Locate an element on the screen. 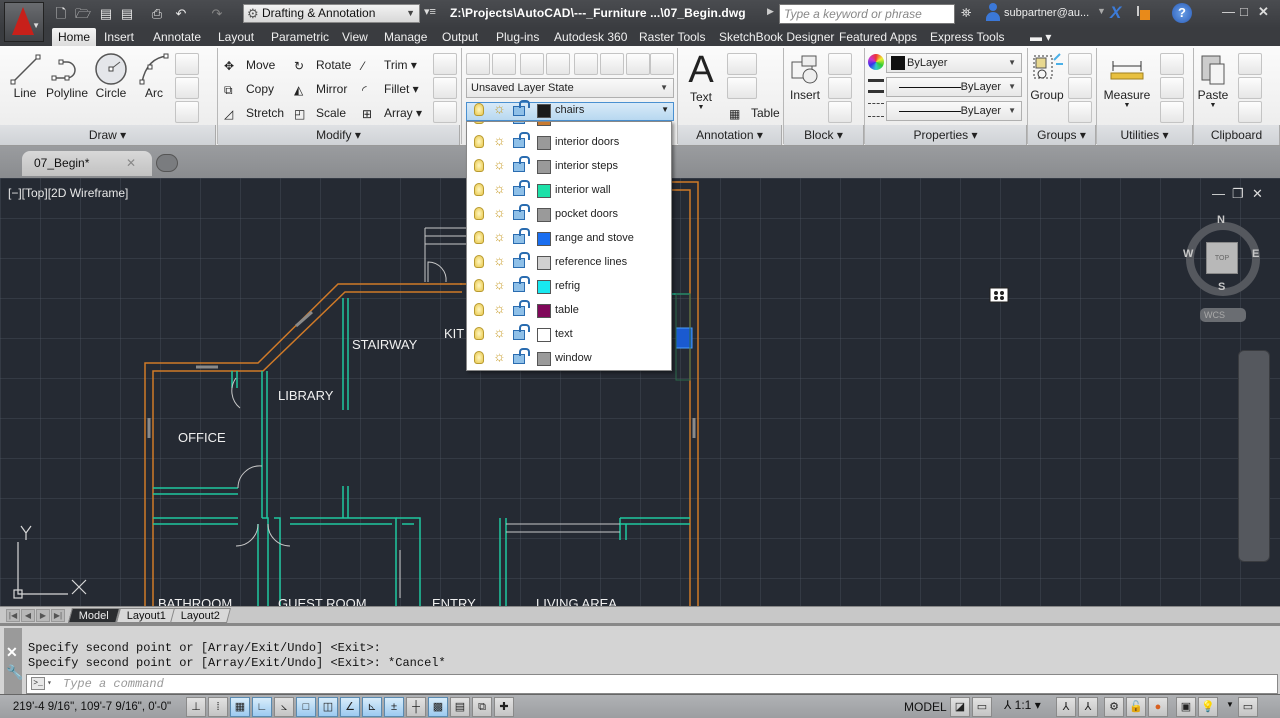 The width and height of the screenshot is (1280, 718). dynamic-ucs-icon: ⊾ is located at coordinates (372, 707).